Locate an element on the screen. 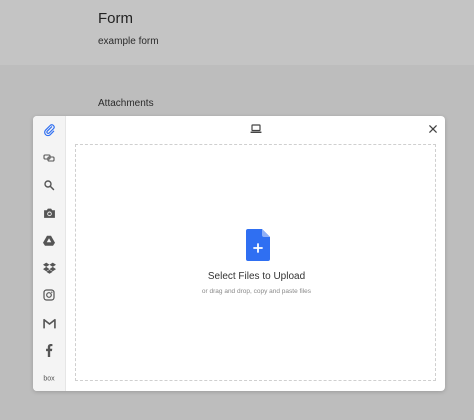  paperclip-icon is located at coordinates (49, 130).